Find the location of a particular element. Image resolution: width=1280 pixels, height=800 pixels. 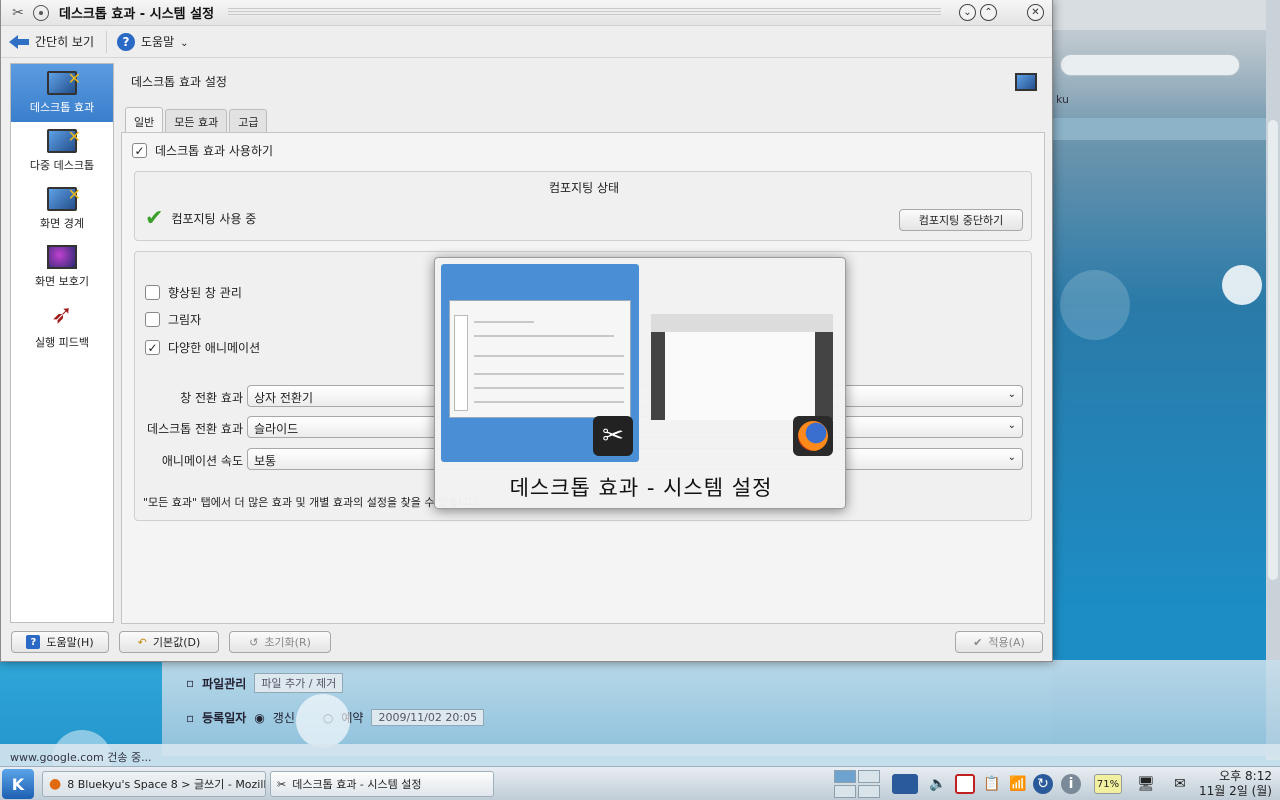

background-scrollbar is located at coordinates (1273, 380).